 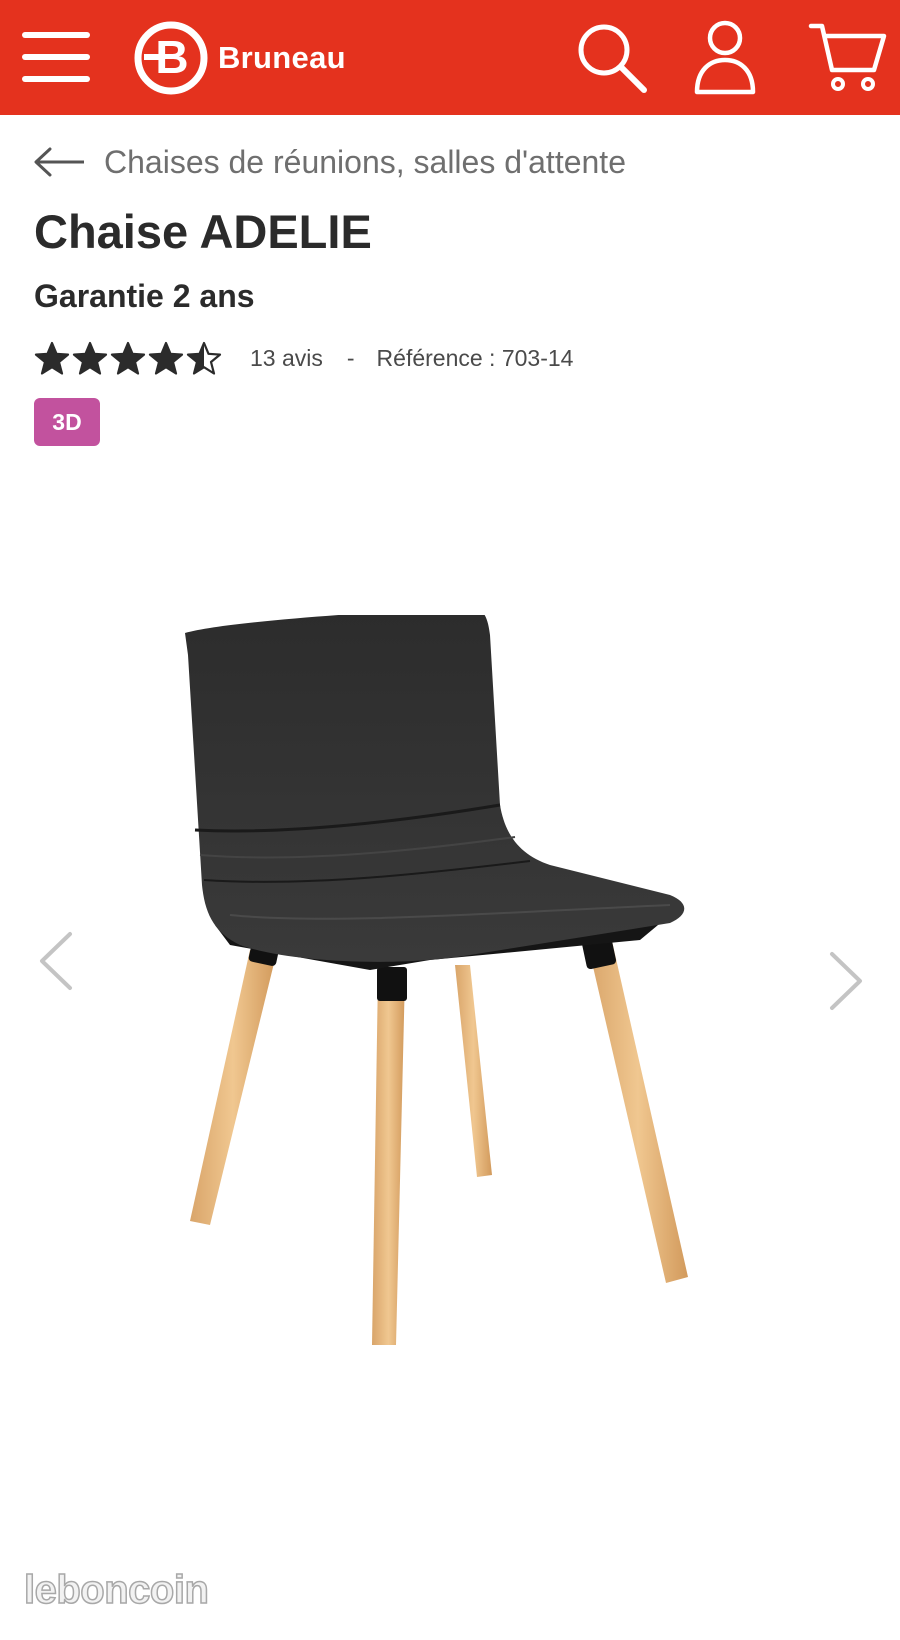 I want to click on chevron-right-icon, so click(x=846, y=981).